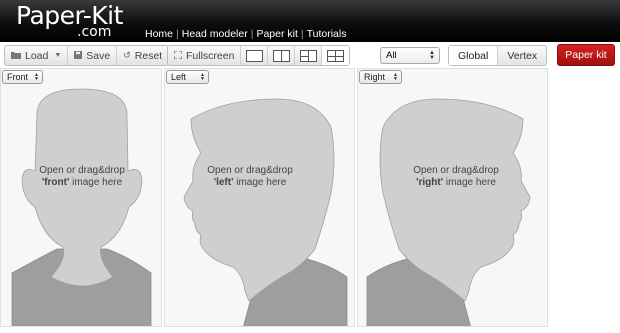  I want to click on save-icon, so click(78, 55).